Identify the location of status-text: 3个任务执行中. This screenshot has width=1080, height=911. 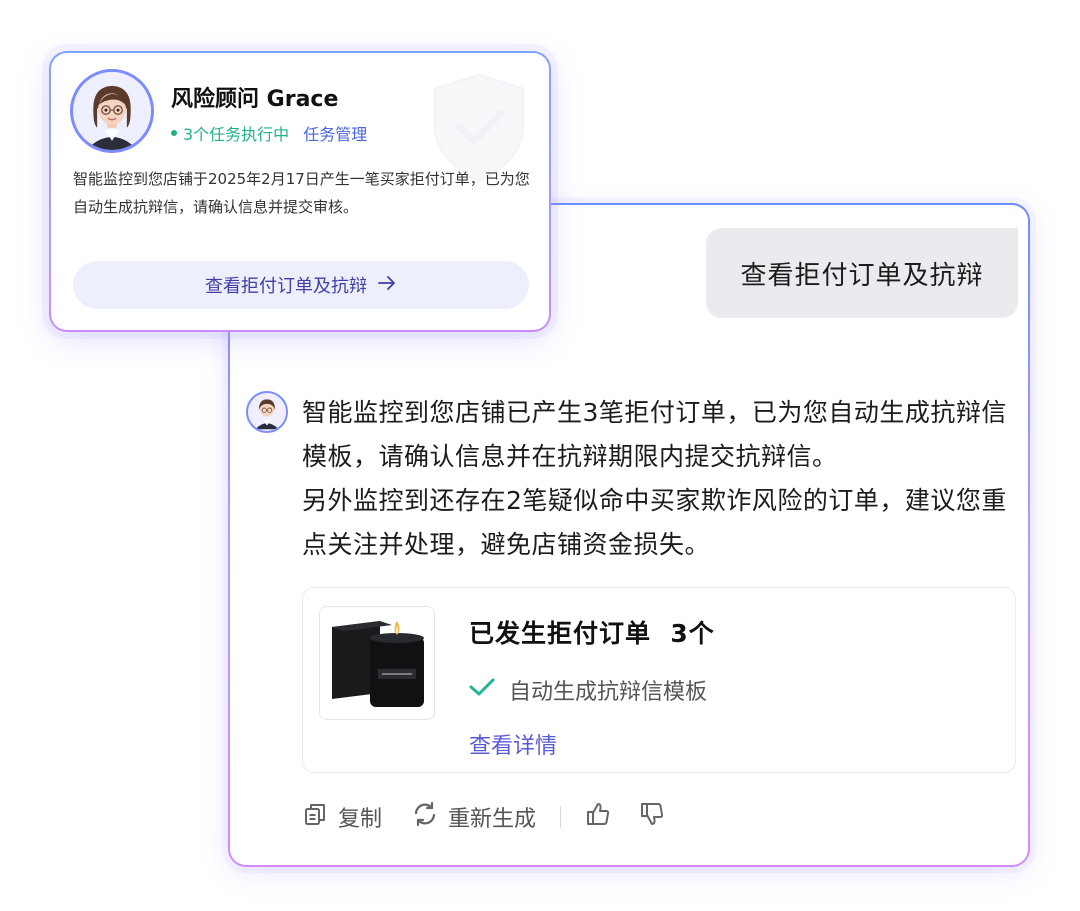
(236, 134).